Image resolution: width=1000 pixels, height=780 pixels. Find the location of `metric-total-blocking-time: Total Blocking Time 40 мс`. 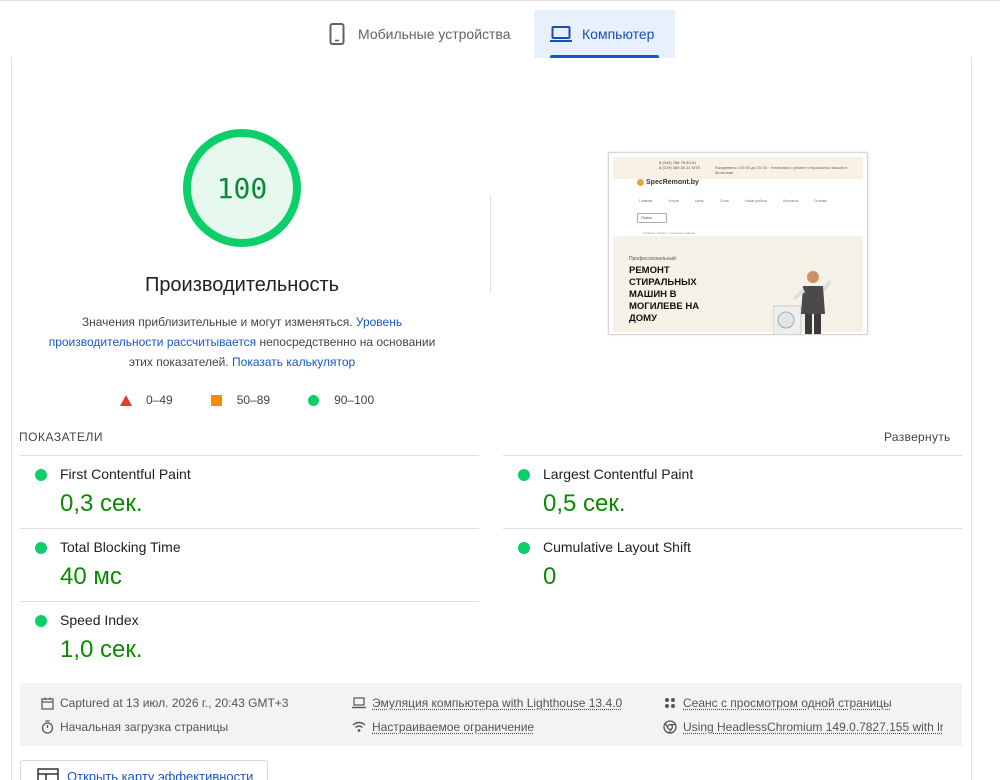

metric-total-blocking-time: Total Blocking Time 40 мс is located at coordinates (240, 564).